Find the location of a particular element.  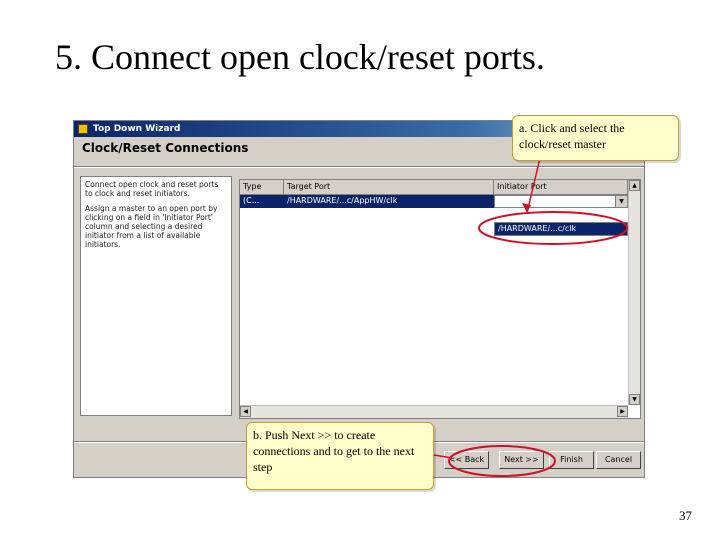

initiator-dropdown-list: /HARDWARE/...c/clk is located at coordinates (561, 229).